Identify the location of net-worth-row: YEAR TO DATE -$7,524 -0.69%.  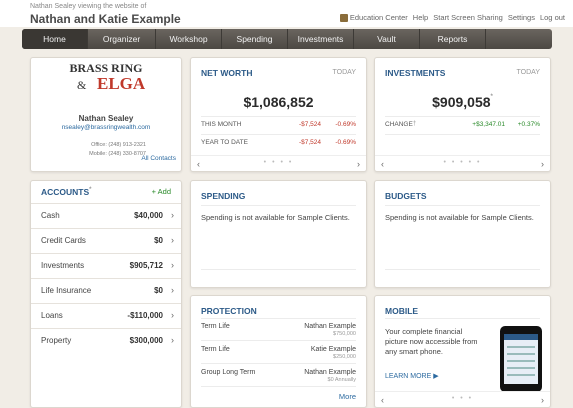
(278, 142).